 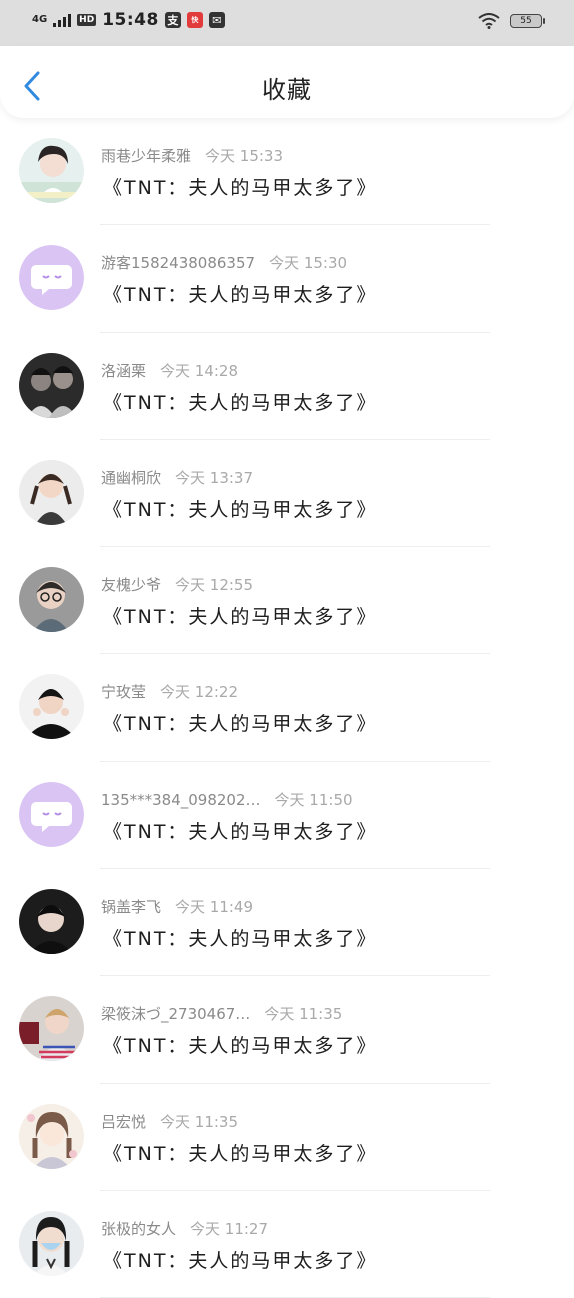 What do you see at coordinates (87, 20) in the screenshot?
I see `hd-badge: HD` at bounding box center [87, 20].